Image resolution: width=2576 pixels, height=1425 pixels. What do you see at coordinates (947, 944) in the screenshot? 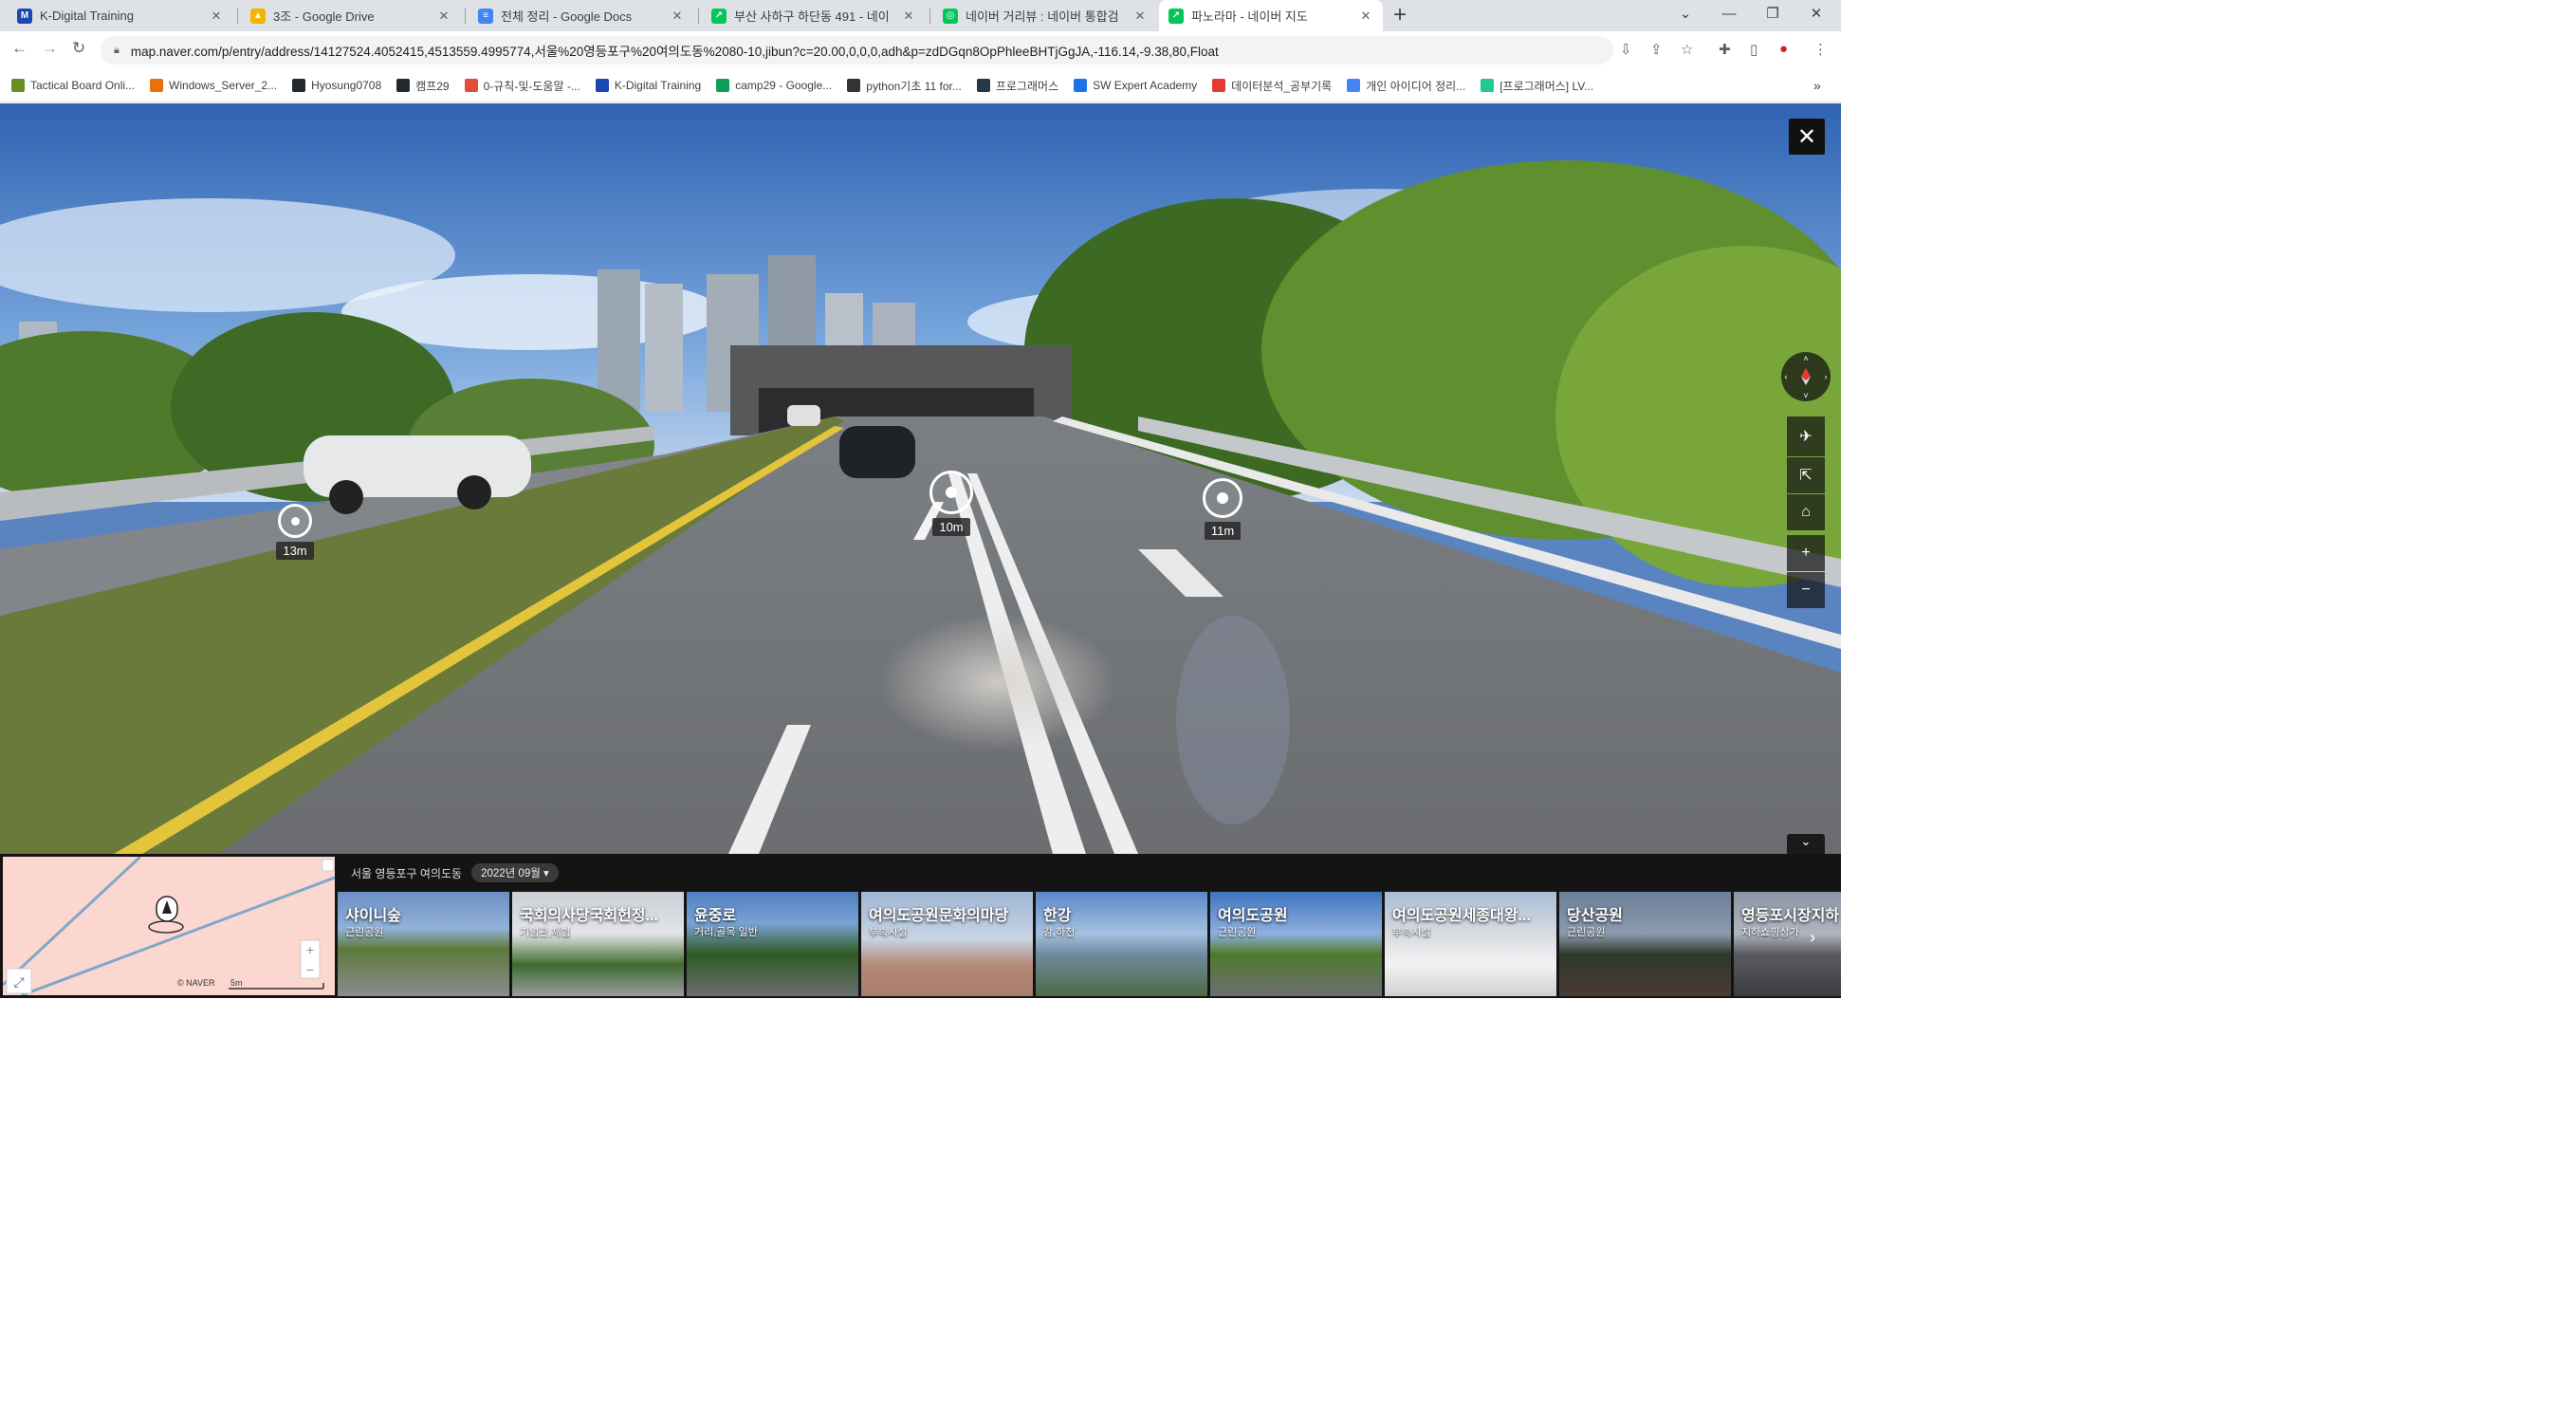
I see `nearby-place-thumbnail: 여의도공원문화의마당부속시설` at bounding box center [947, 944].